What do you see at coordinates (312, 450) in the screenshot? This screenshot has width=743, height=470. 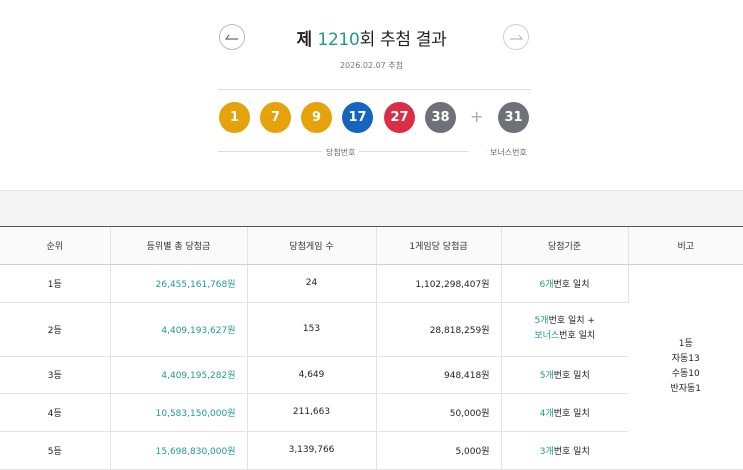 I see `games-cell: 3,139,766` at bounding box center [312, 450].